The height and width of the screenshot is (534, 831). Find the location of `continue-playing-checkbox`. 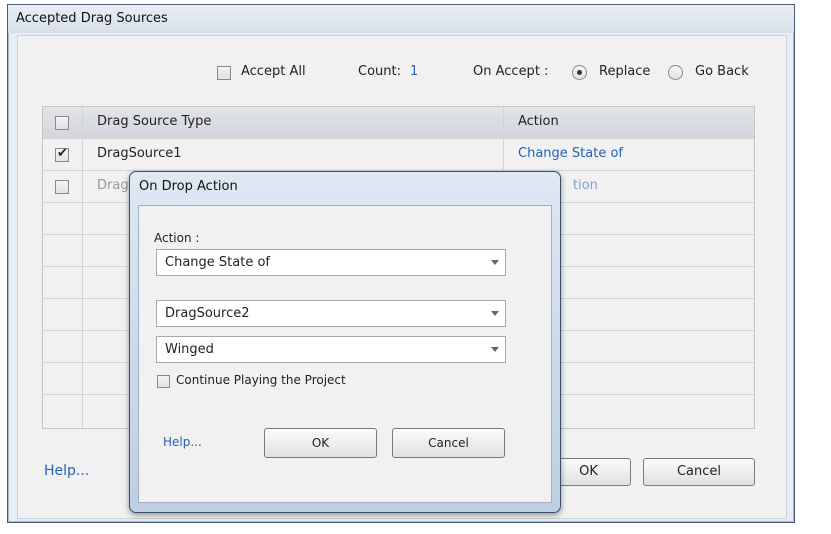

continue-playing-checkbox is located at coordinates (163, 381).